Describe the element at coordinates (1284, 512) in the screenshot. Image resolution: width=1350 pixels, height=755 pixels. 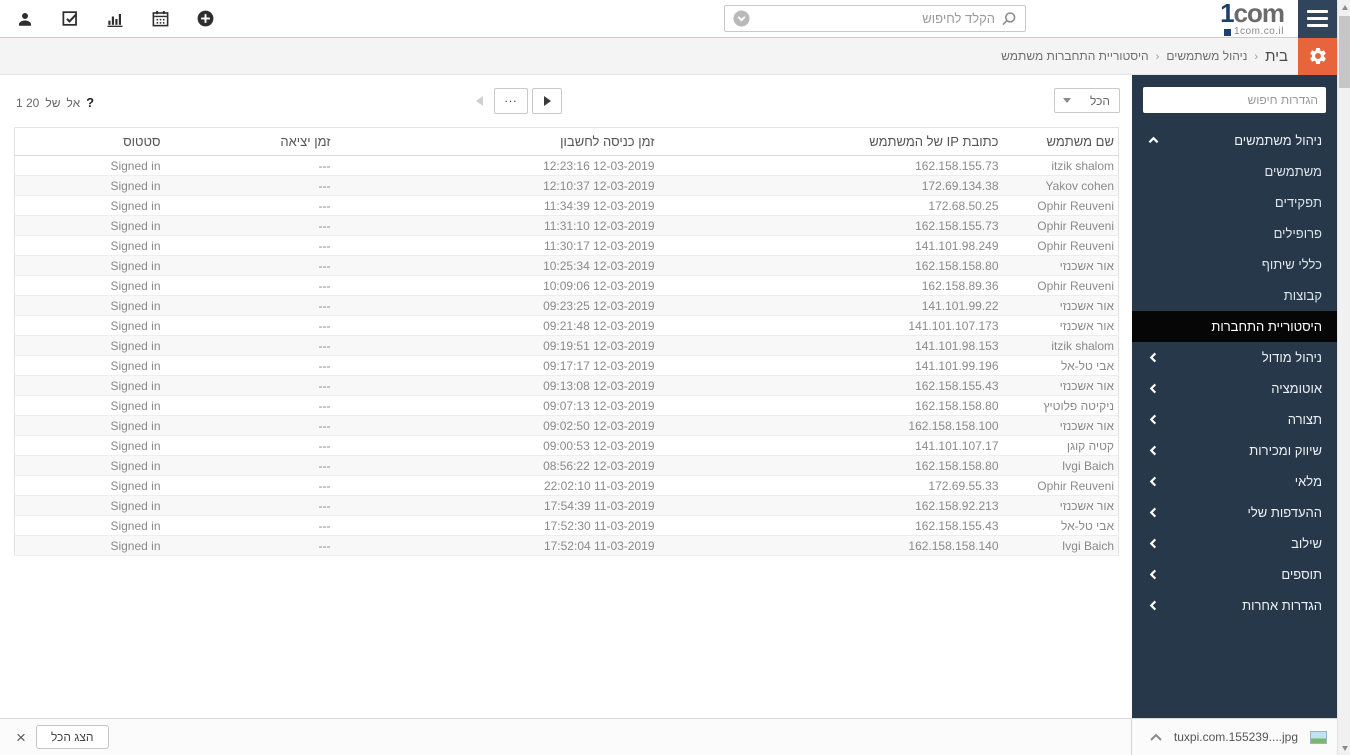
I see `sidebar-item-label: ההעדפות שלי` at that location.